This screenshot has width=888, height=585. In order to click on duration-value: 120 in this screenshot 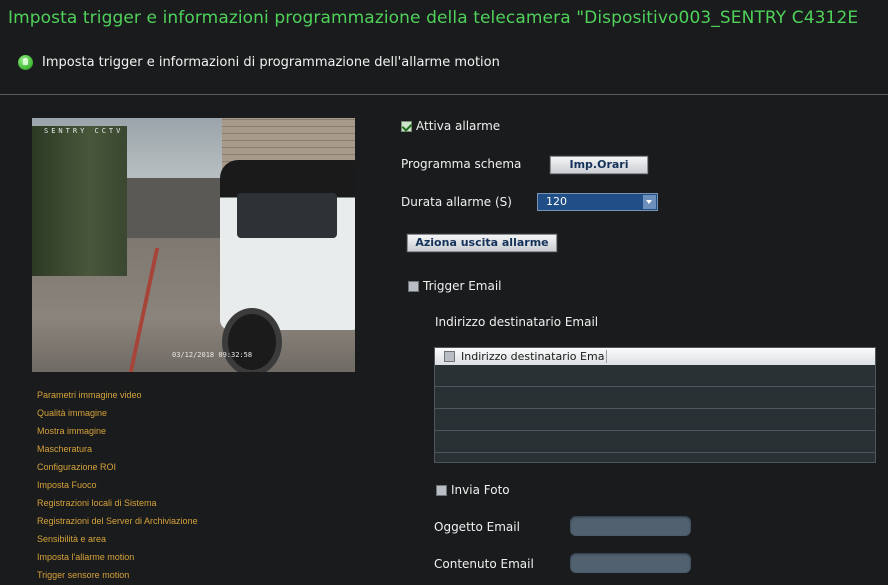, I will do `click(556, 201)`.